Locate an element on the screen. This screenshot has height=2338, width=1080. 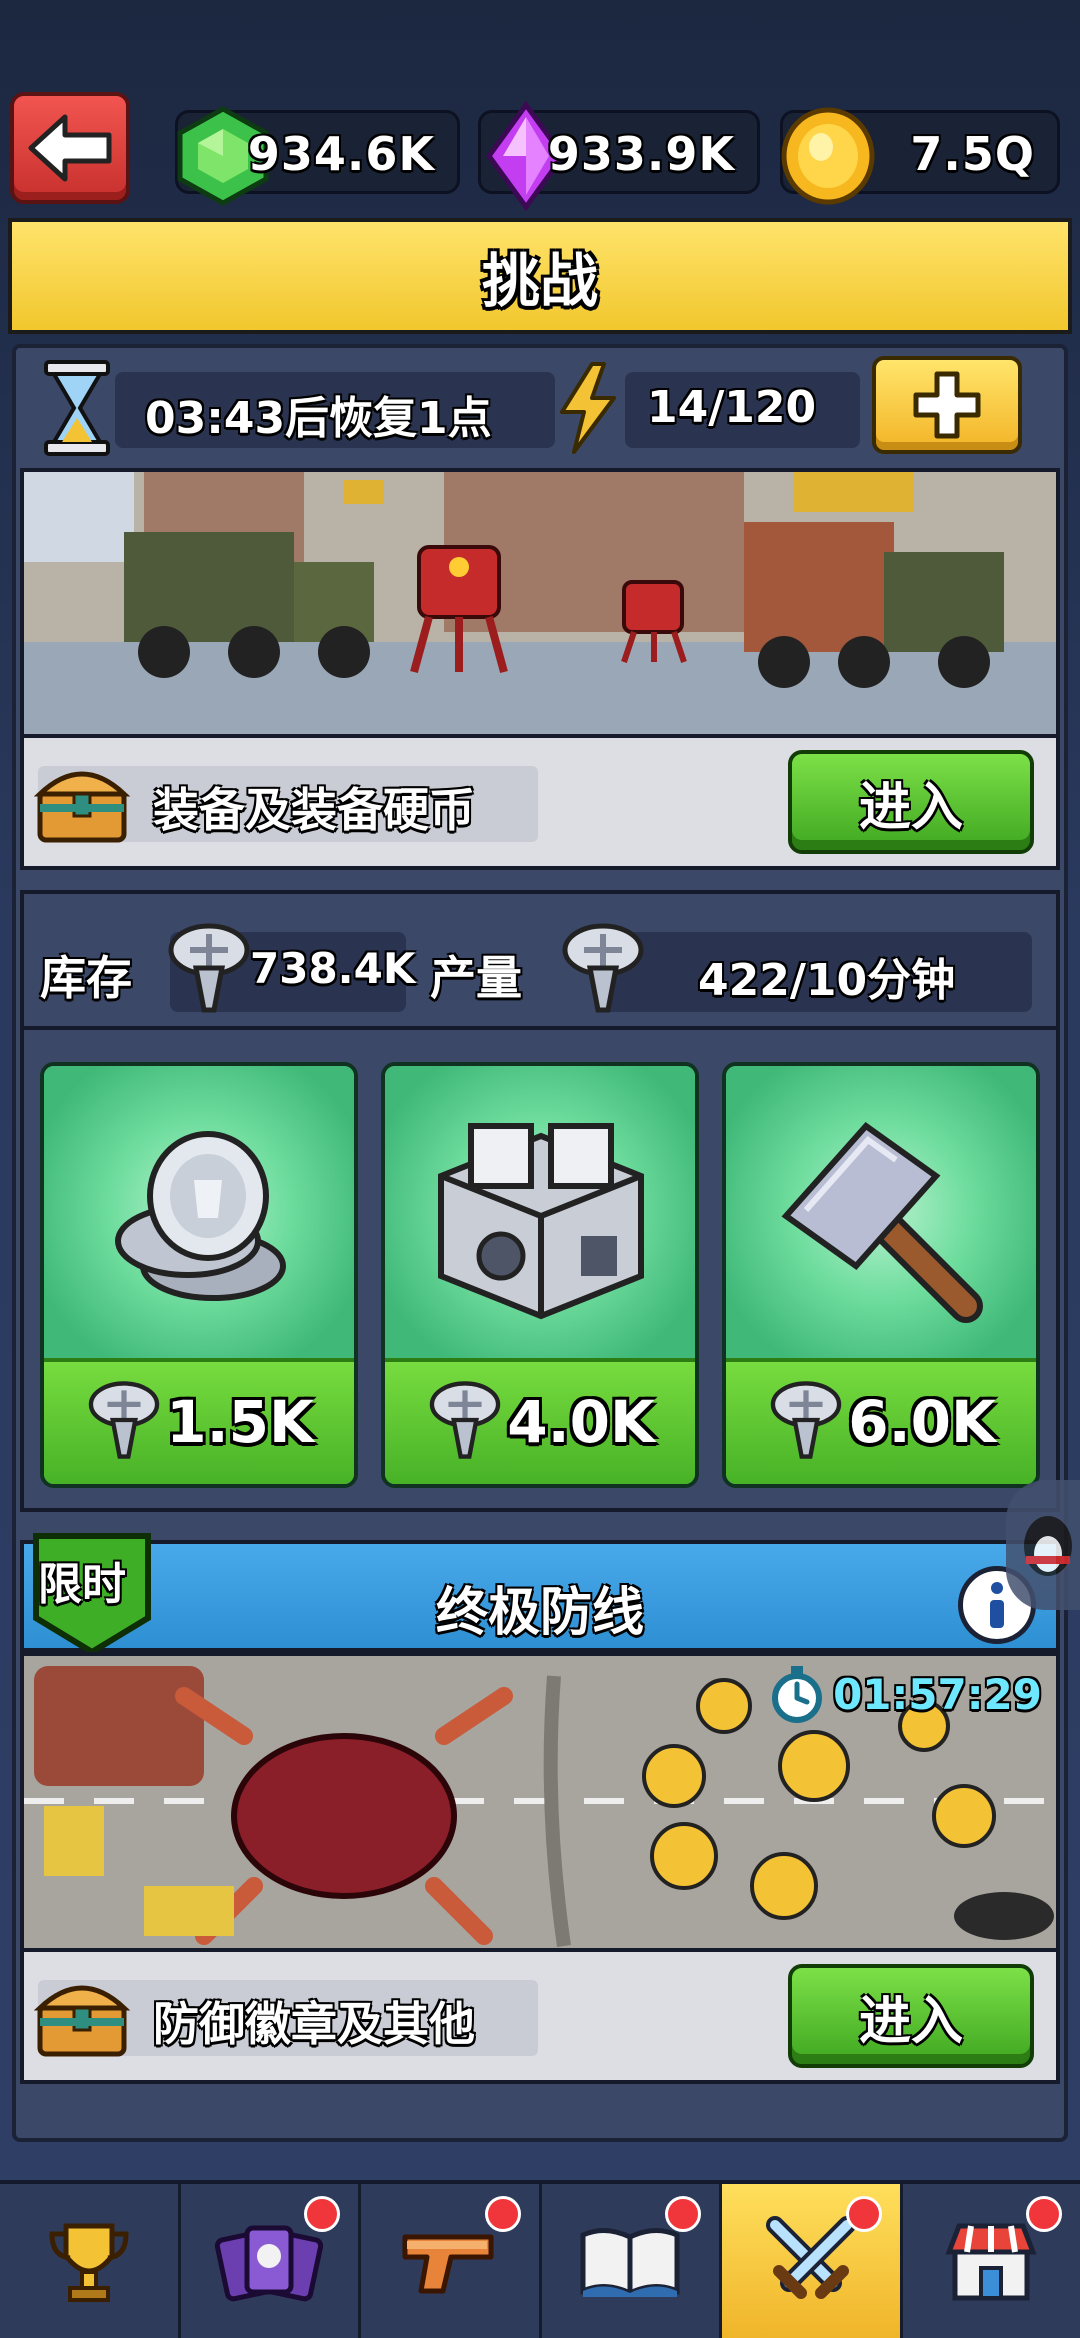
nav-weapons is located at coordinates (451, 2261).